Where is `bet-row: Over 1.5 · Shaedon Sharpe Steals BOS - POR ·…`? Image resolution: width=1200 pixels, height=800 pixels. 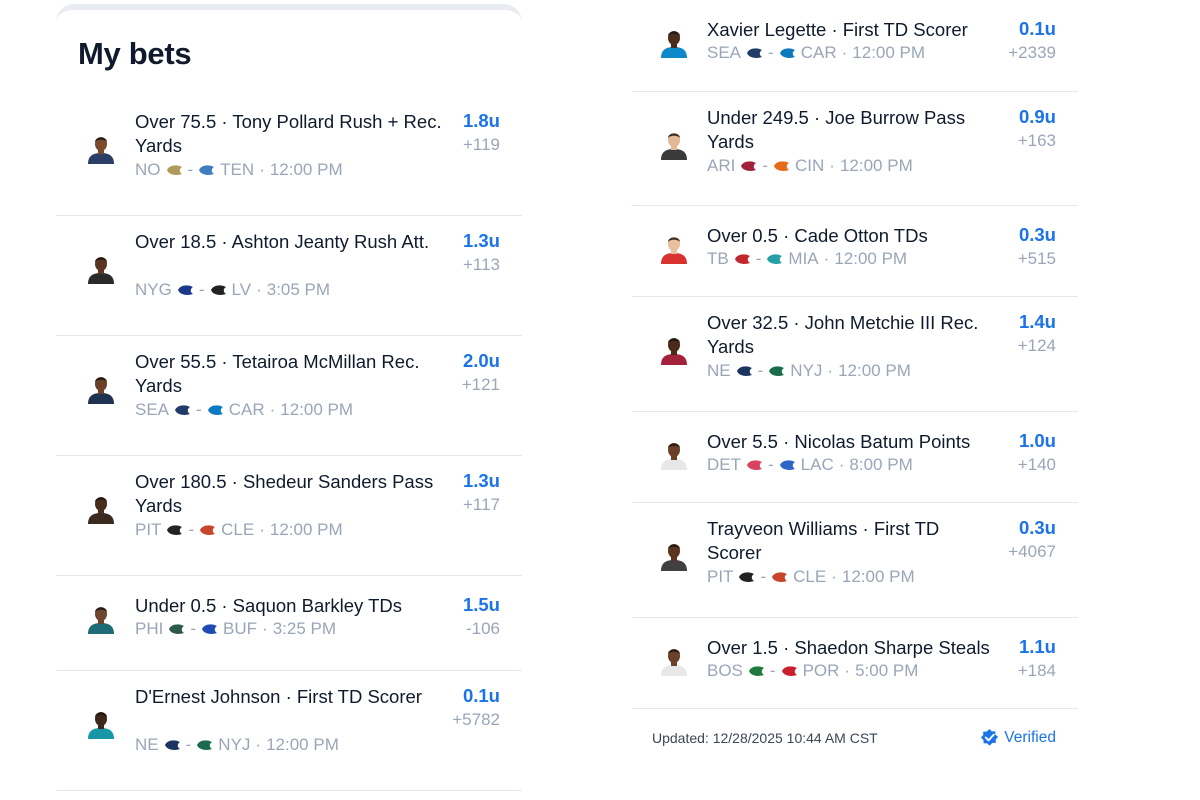
bet-row: Over 1.5 · Shaedon Sharpe Steals BOS - POR ·… is located at coordinates (855, 663).